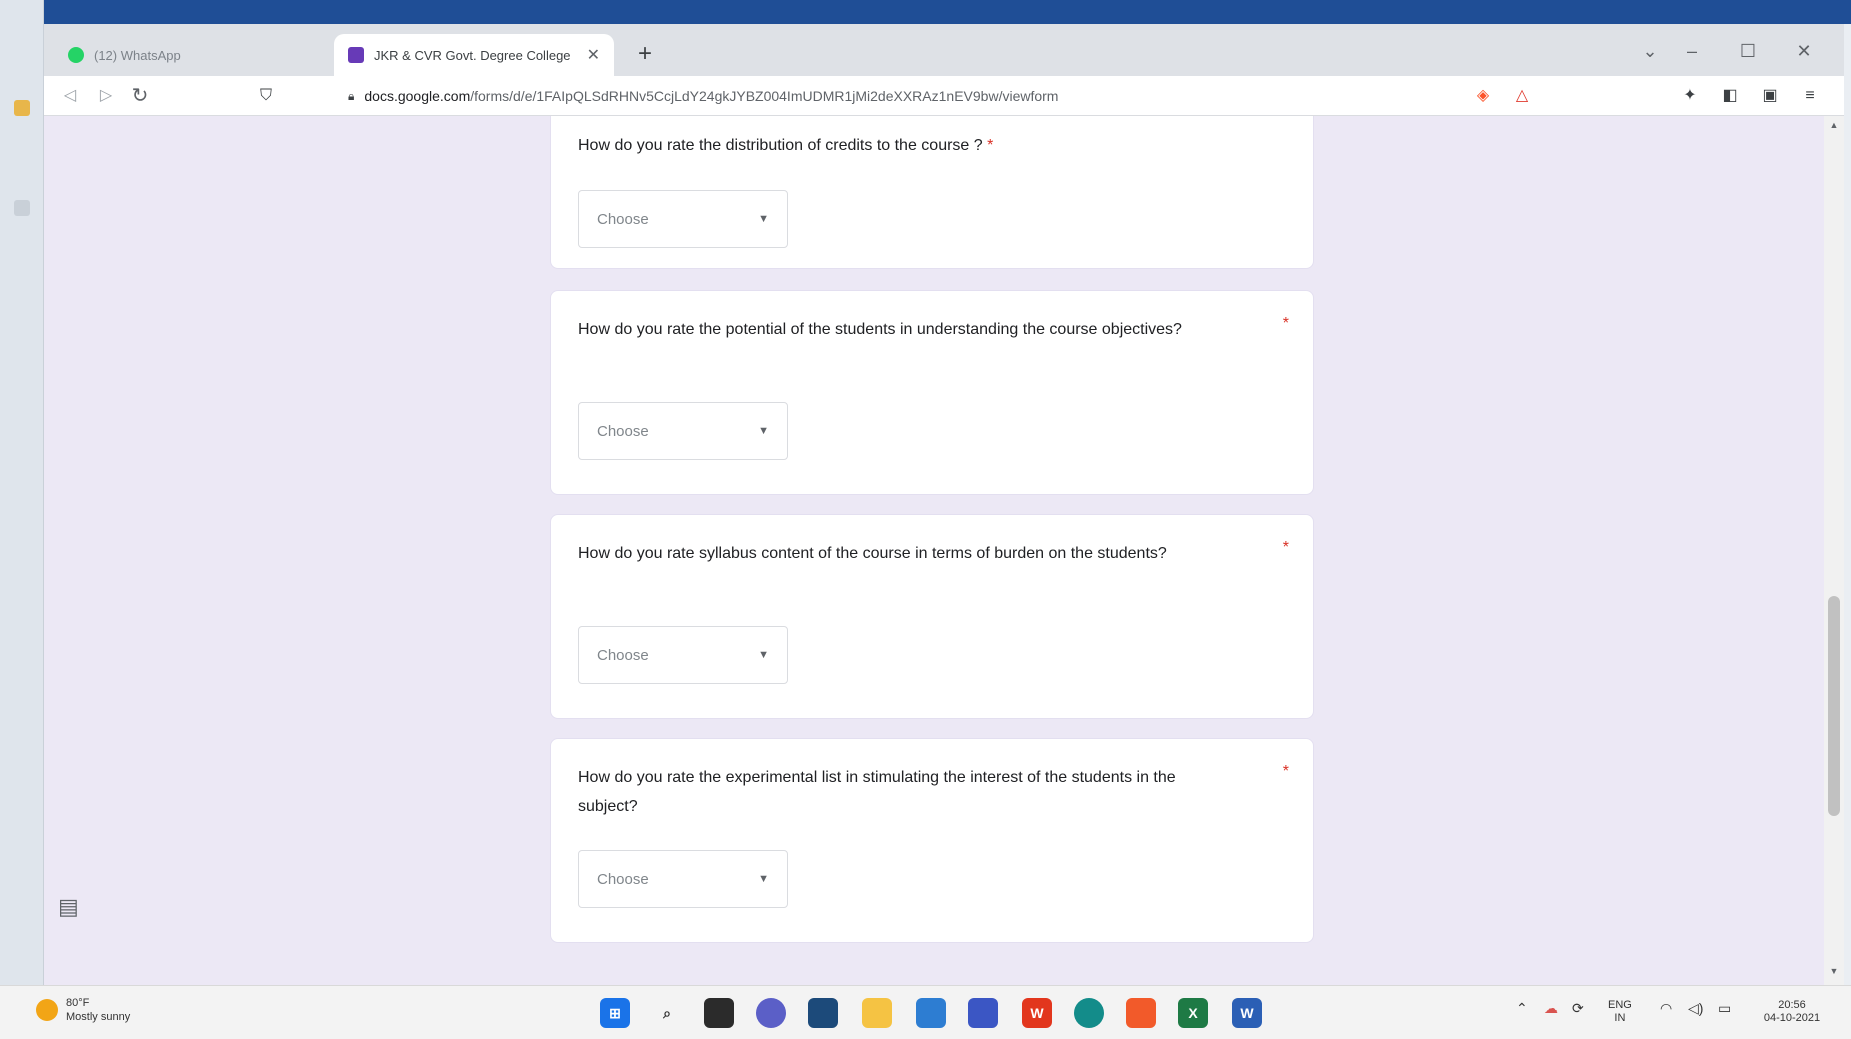  I want to click on sun-icon, so click(47, 1010).